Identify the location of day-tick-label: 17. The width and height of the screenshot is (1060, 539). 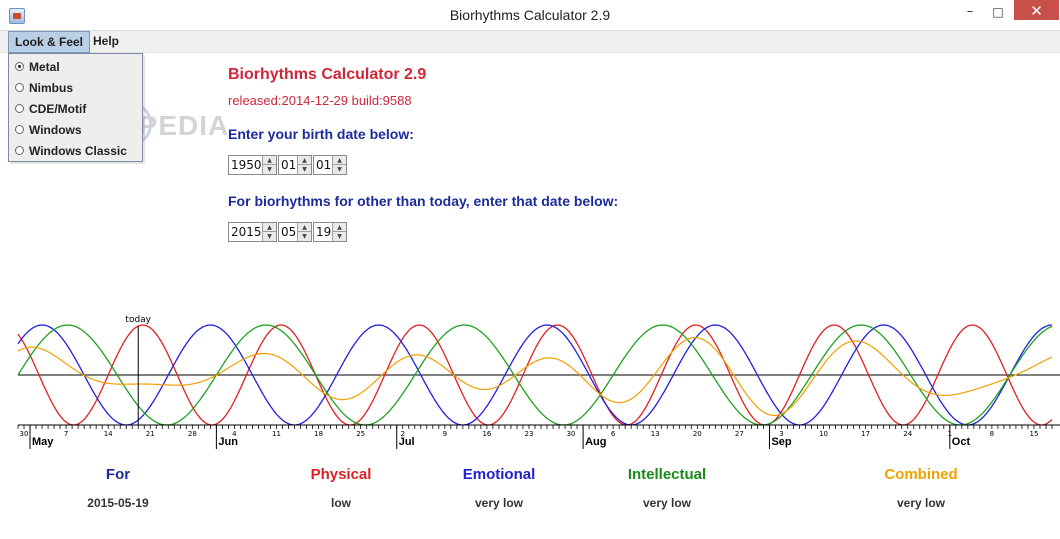
(865, 434).